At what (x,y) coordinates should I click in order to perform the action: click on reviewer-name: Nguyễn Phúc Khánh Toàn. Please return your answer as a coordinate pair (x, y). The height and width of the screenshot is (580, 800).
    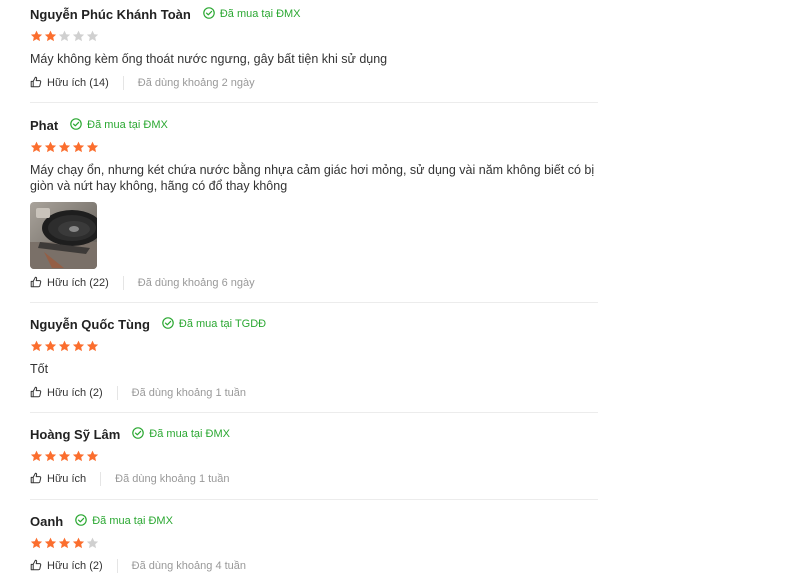
    Looking at the image, I should click on (110, 14).